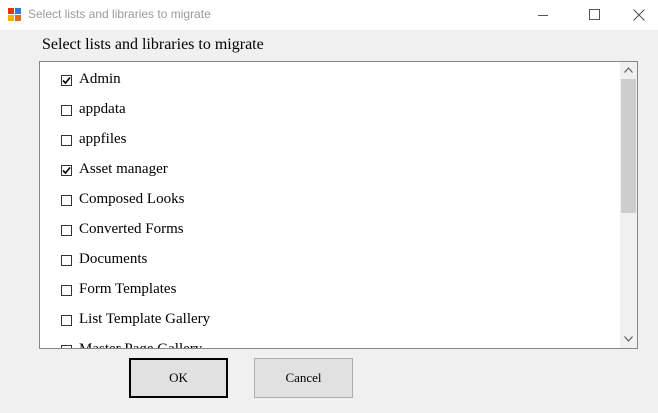 The image size is (658, 413). I want to click on item-label: Composed Looks, so click(132, 199).